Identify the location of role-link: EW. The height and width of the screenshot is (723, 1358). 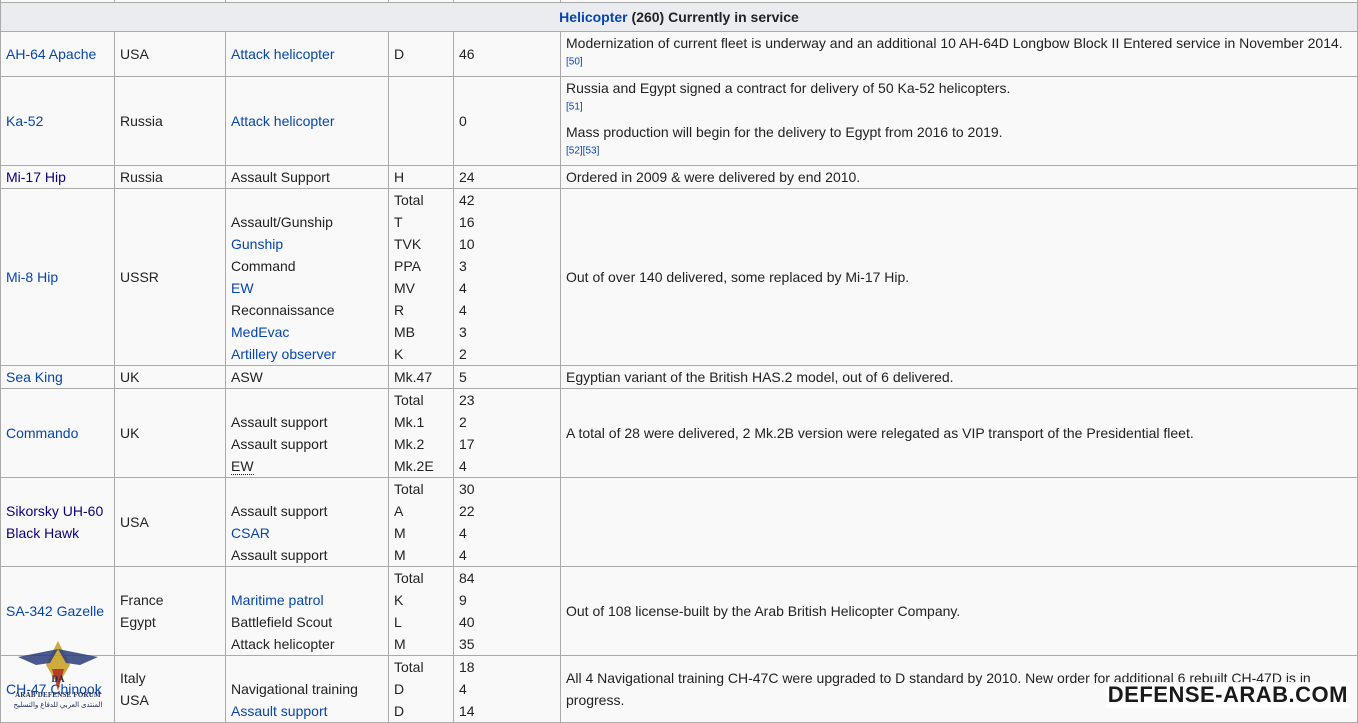
(307, 288).